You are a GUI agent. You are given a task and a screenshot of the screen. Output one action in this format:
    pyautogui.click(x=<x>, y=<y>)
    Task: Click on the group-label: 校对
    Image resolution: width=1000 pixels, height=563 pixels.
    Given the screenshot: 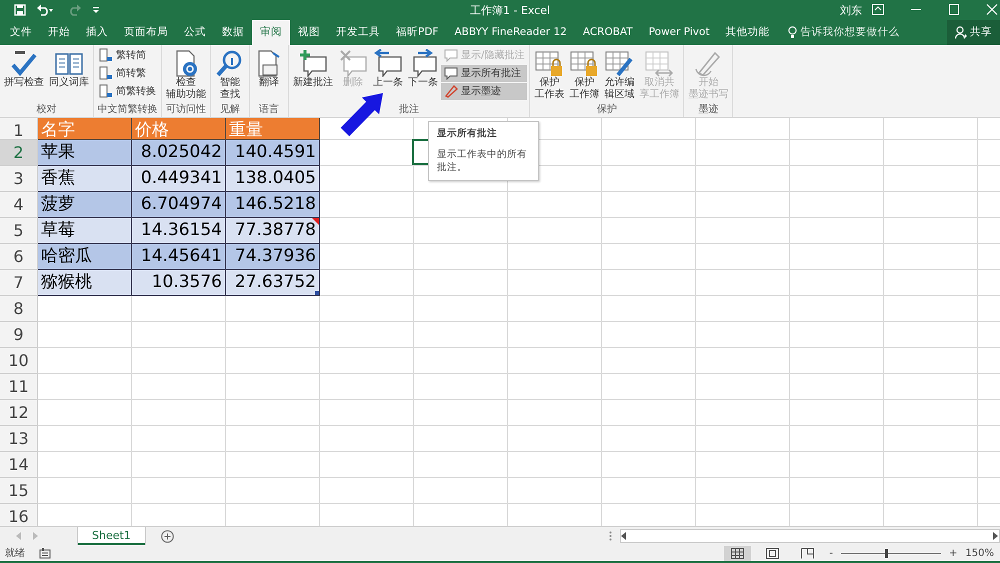 What is the action you would take?
    pyautogui.click(x=47, y=109)
    